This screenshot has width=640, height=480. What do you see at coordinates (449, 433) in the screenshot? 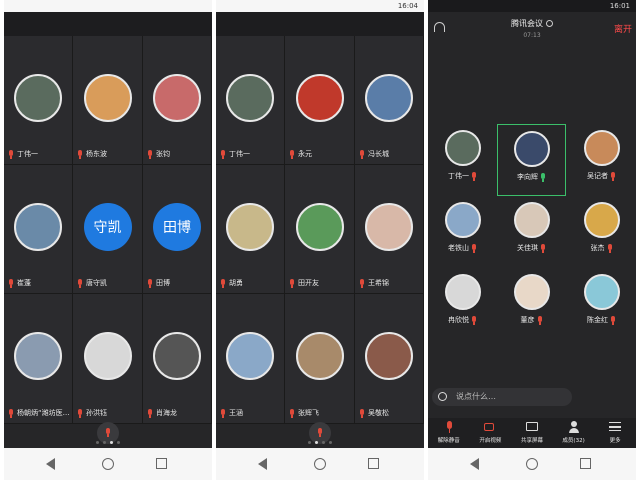
I see `toolbar-button-mic: 解除静音` at bounding box center [449, 433].